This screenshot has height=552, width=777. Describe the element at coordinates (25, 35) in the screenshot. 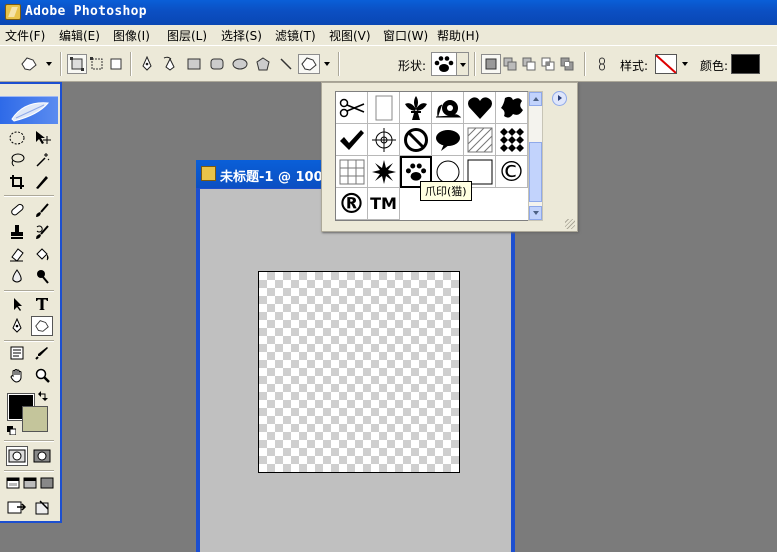

I see `menu-file: 文件(F)` at that location.